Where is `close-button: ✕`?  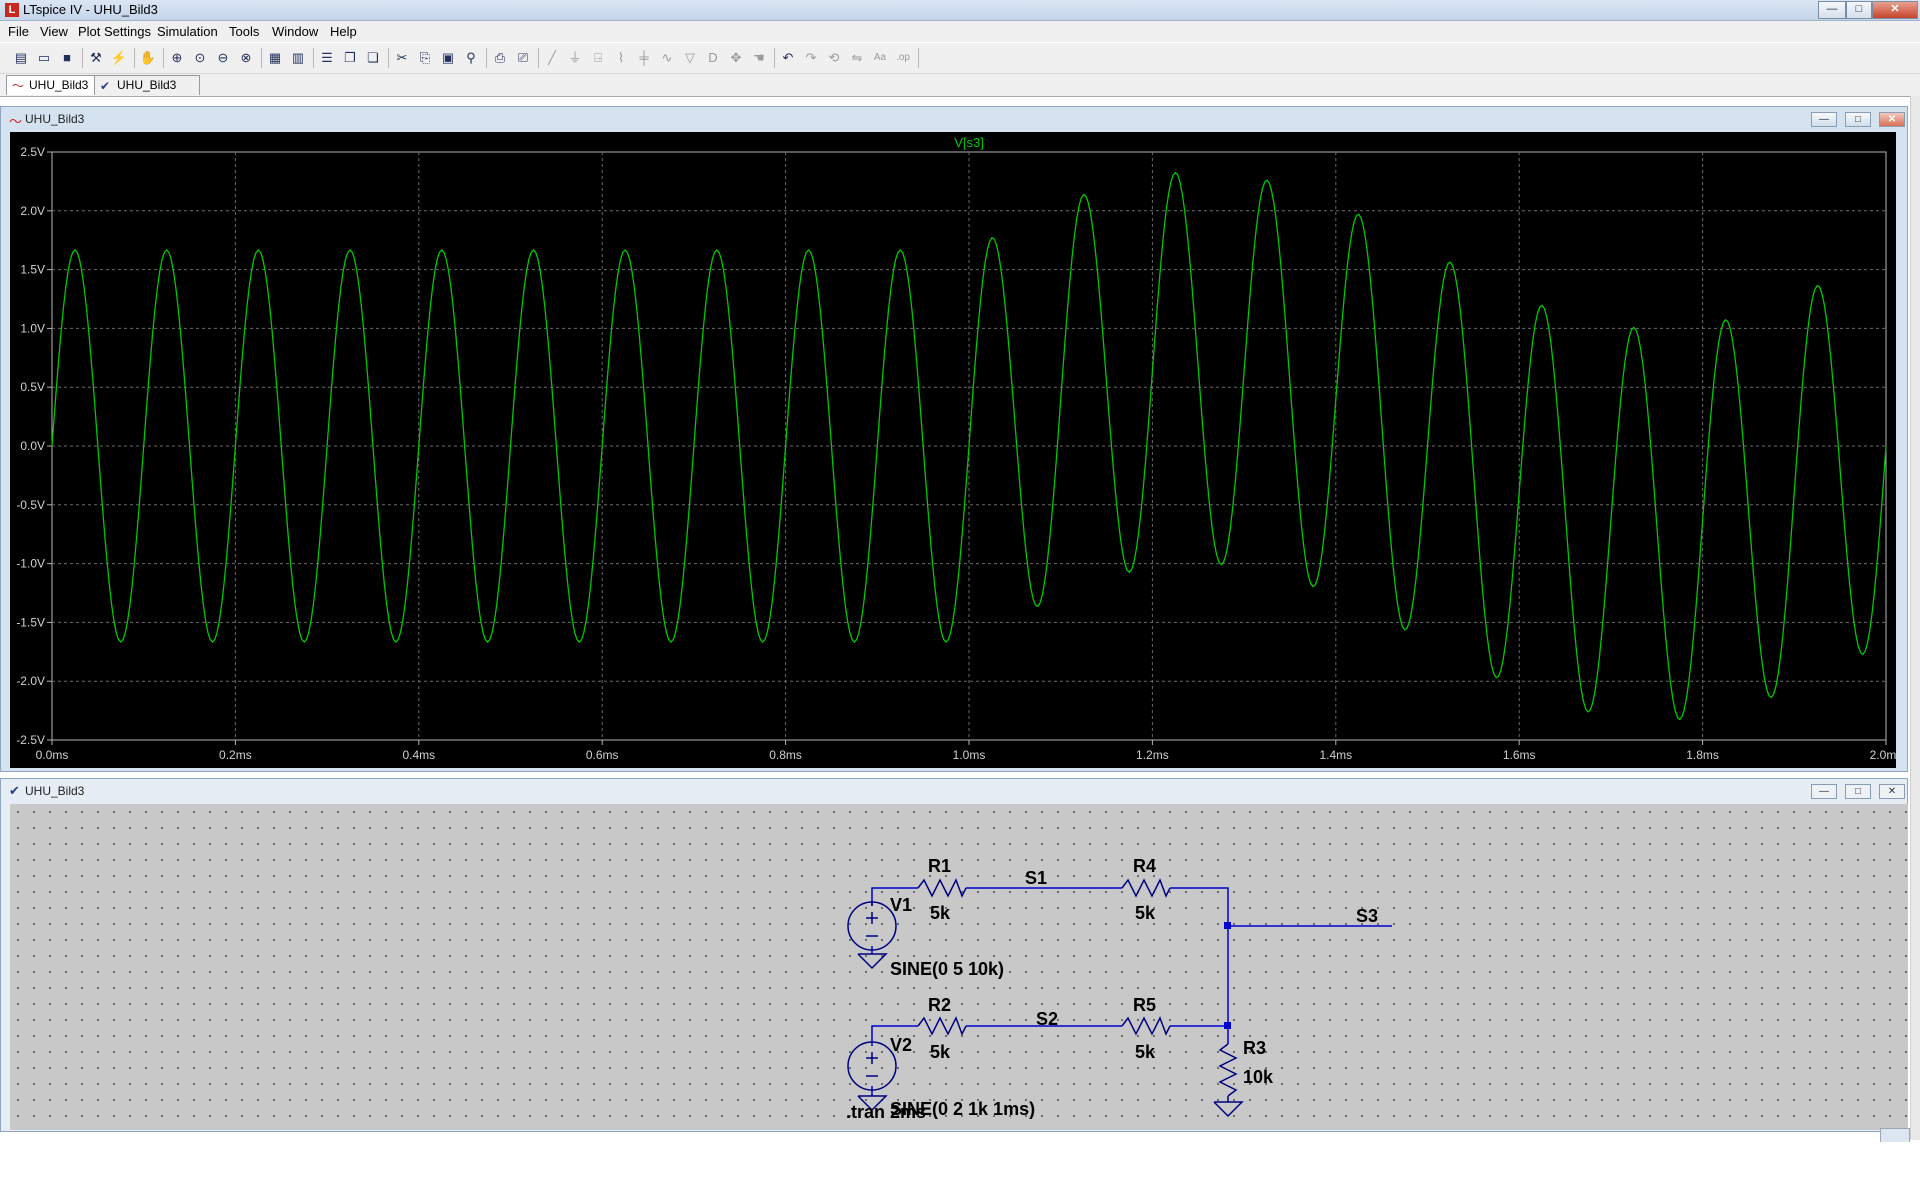 close-button: ✕ is located at coordinates (1895, 10).